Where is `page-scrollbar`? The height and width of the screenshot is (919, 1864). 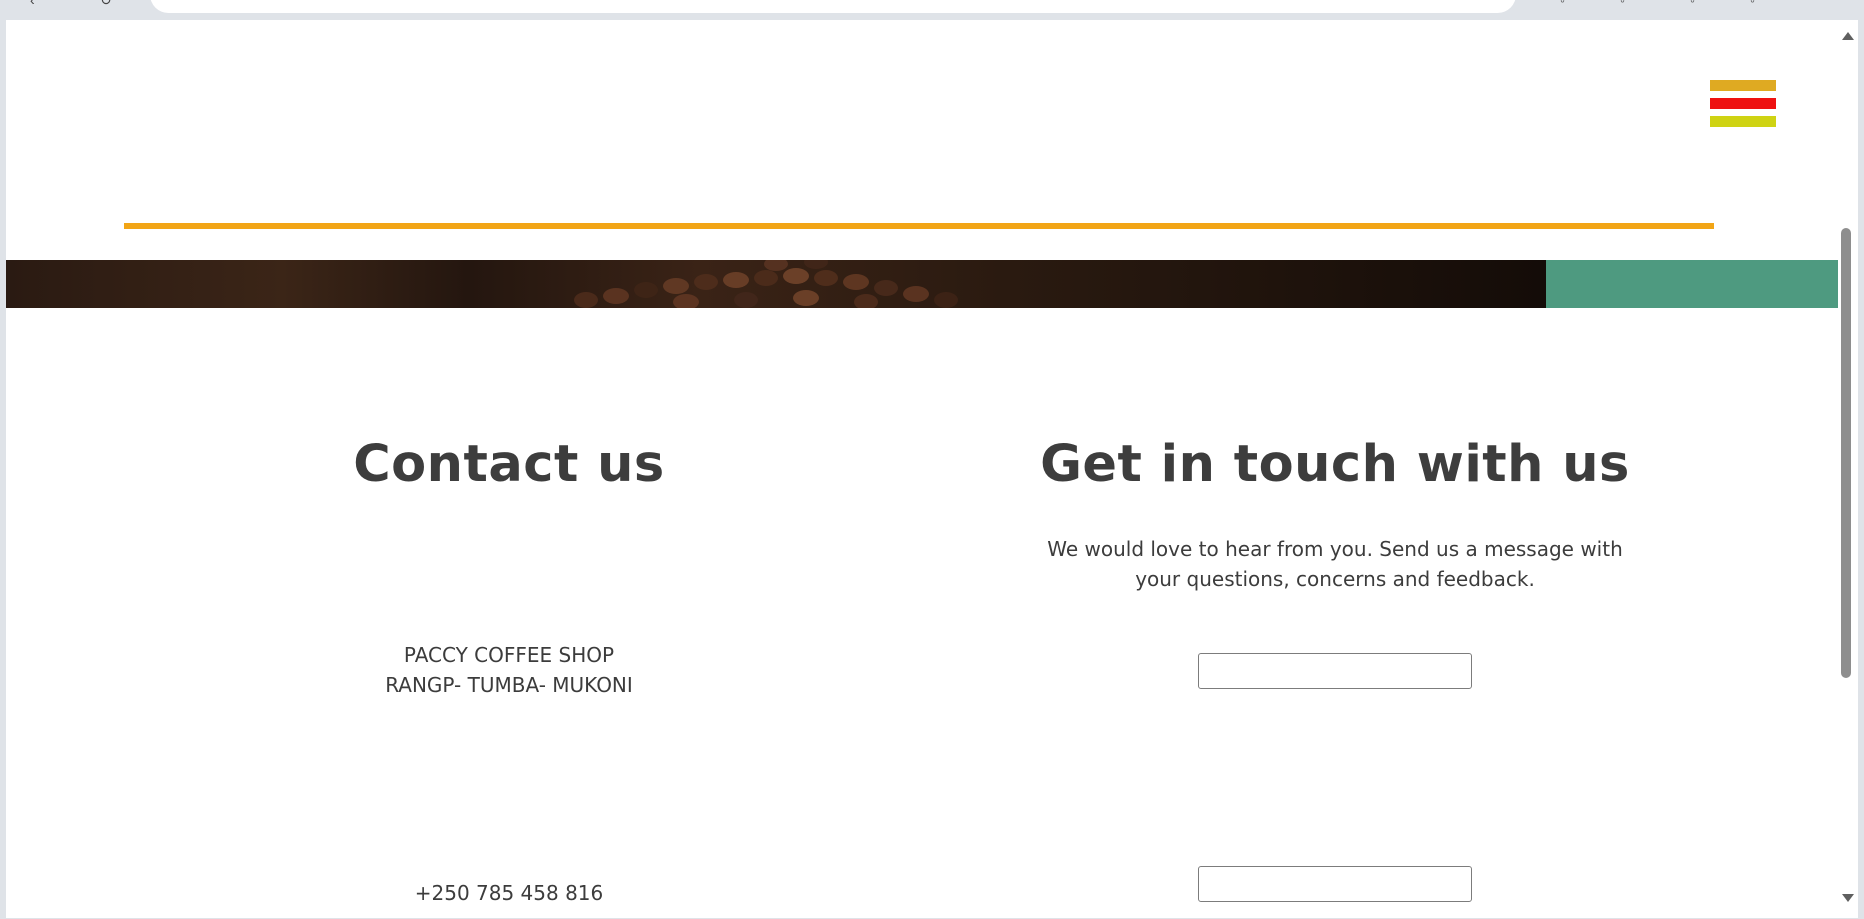 page-scrollbar is located at coordinates (1848, 469).